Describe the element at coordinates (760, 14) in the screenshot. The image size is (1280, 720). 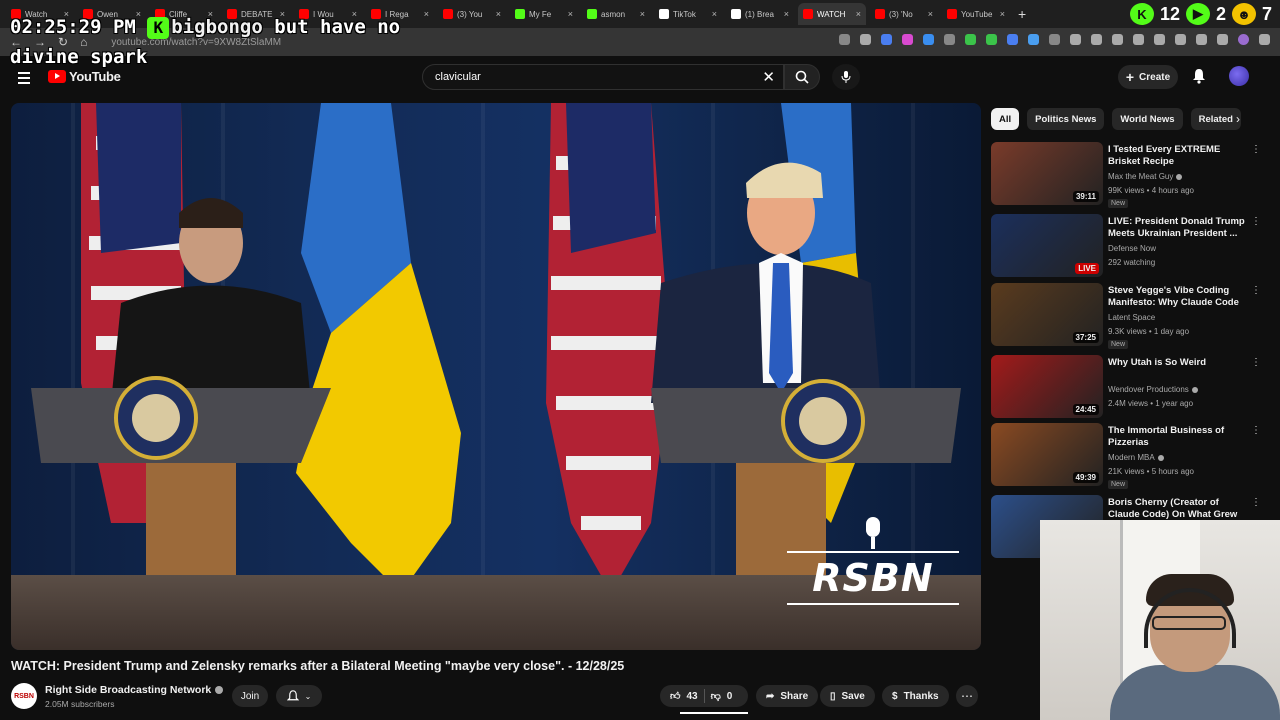
I see `browser-tab: (1) Brea ×` at that location.